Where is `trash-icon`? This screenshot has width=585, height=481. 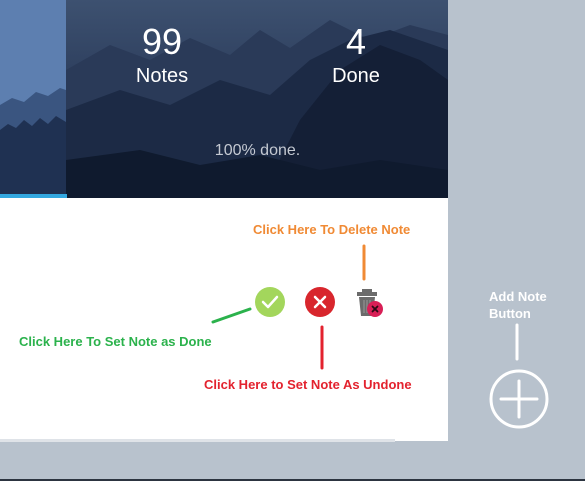 trash-icon is located at coordinates (370, 303).